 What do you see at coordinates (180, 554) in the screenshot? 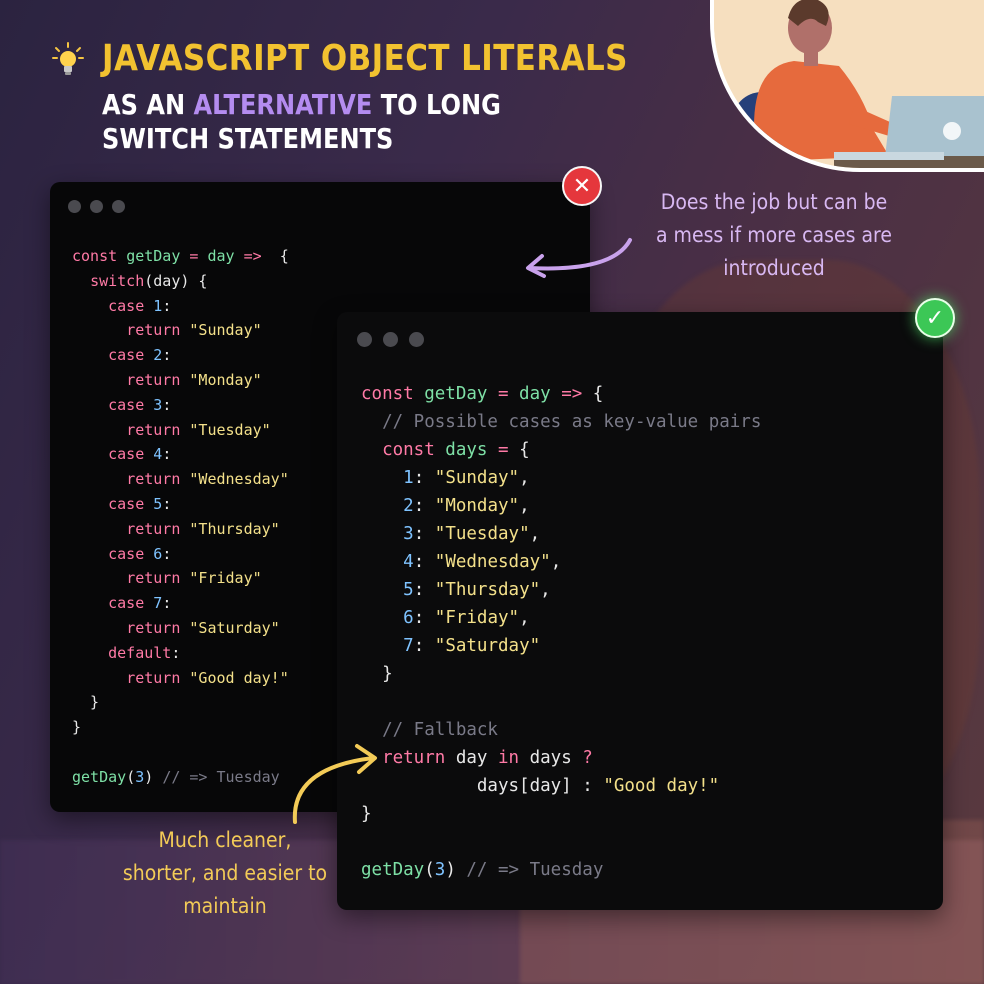
I see `code-line: case 6:` at bounding box center [180, 554].